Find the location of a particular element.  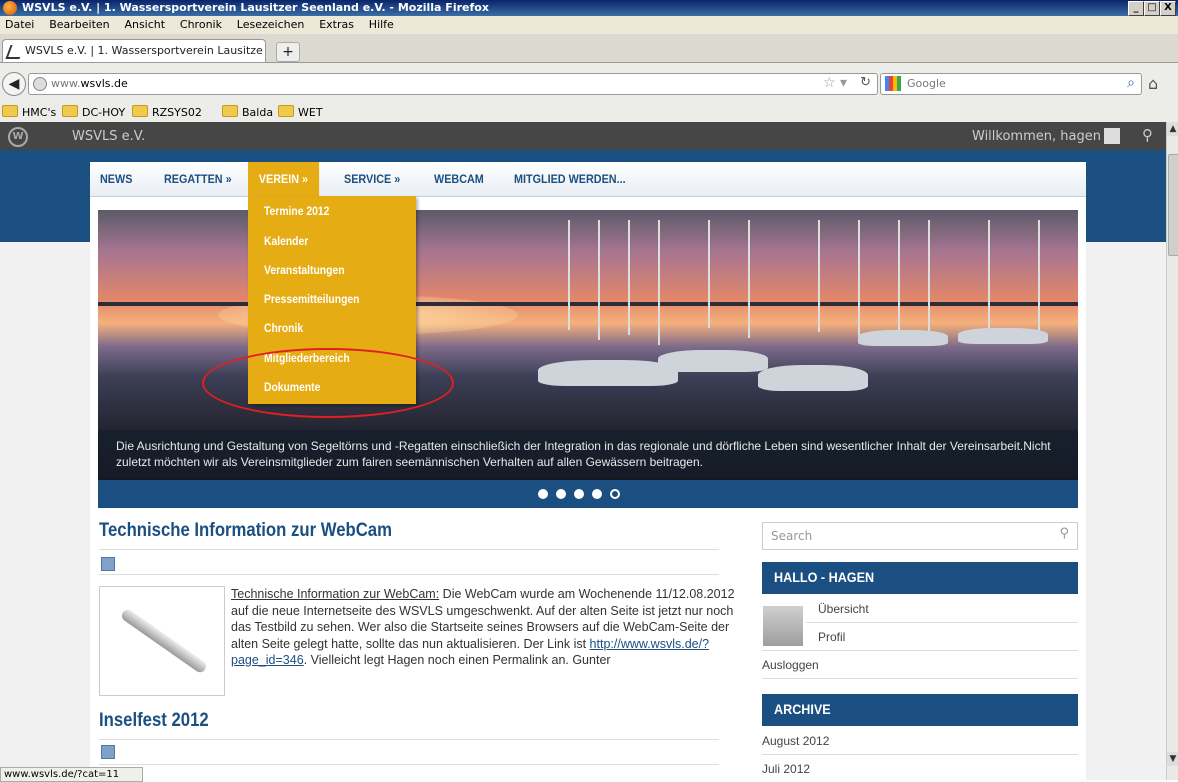

url-text: www.wsvls.de is located at coordinates (89, 83).